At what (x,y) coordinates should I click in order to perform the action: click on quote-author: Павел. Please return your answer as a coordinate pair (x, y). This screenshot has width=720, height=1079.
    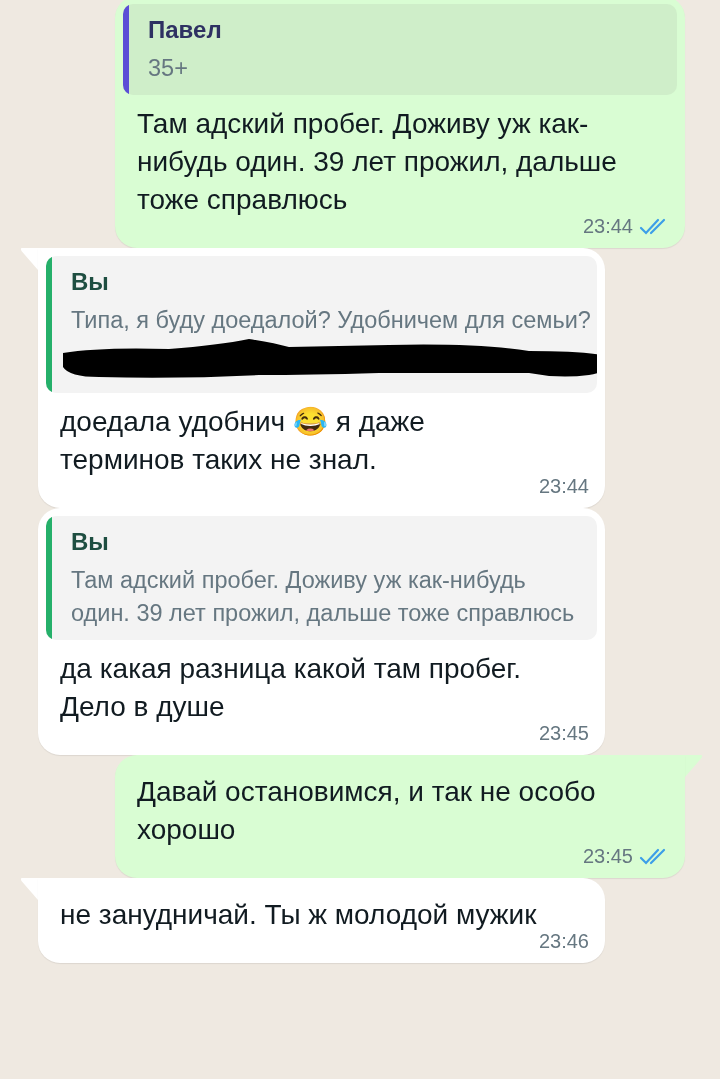
    Looking at the image, I should click on (185, 30).